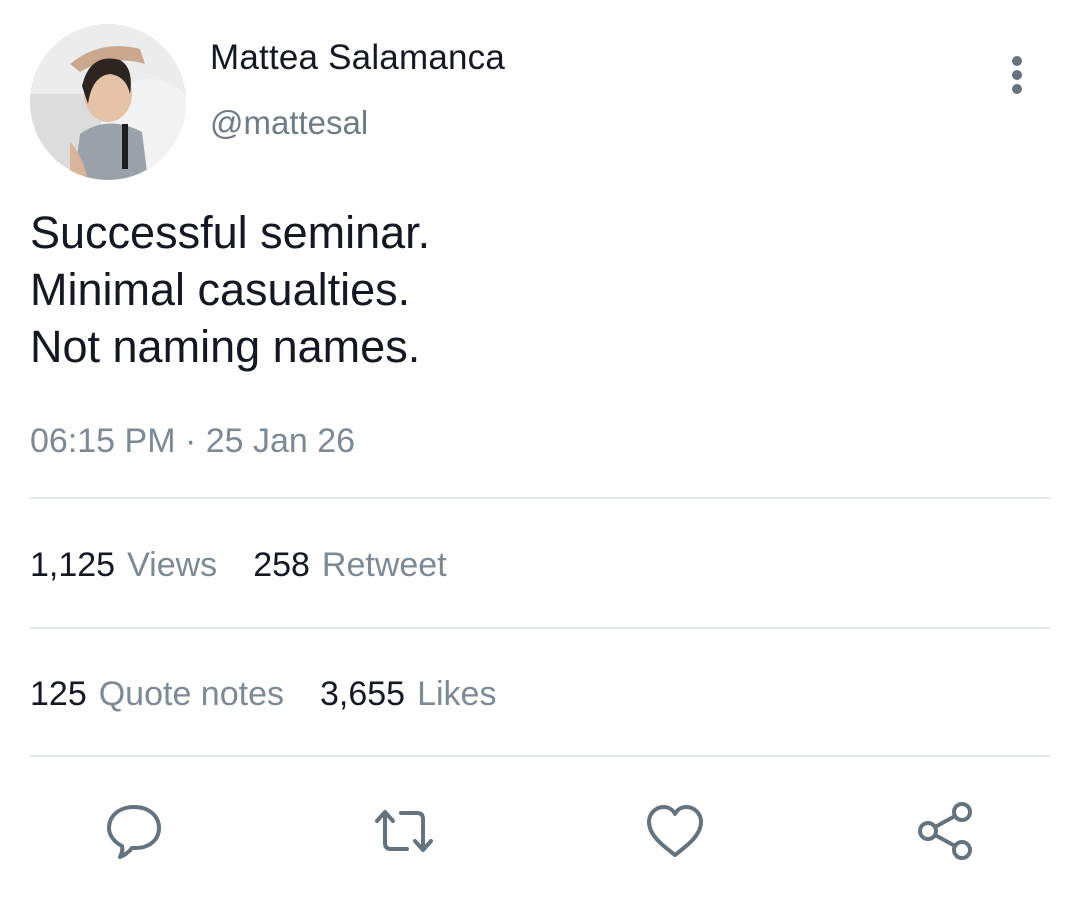 This screenshot has height=921, width=1080. I want to click on tweet-timestamp: 06:15 PM · 25 Jan 26, so click(192, 441).